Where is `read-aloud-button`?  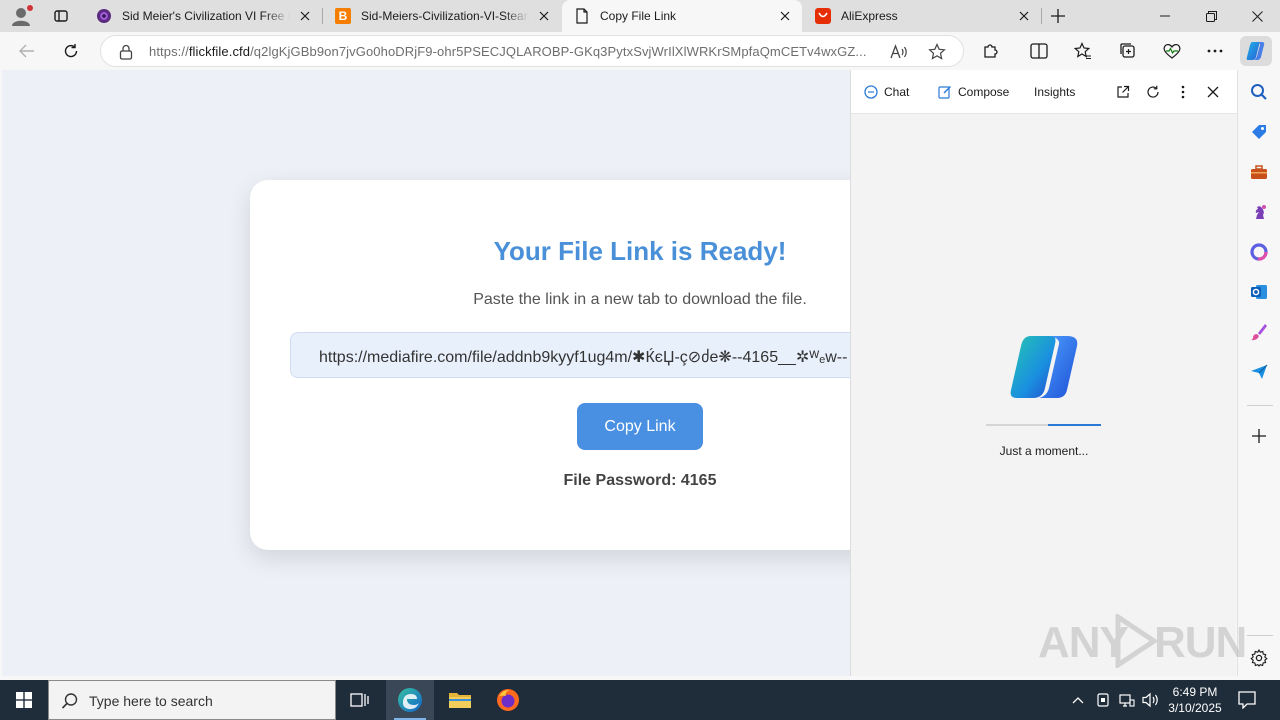 read-aloud-button is located at coordinates (899, 52).